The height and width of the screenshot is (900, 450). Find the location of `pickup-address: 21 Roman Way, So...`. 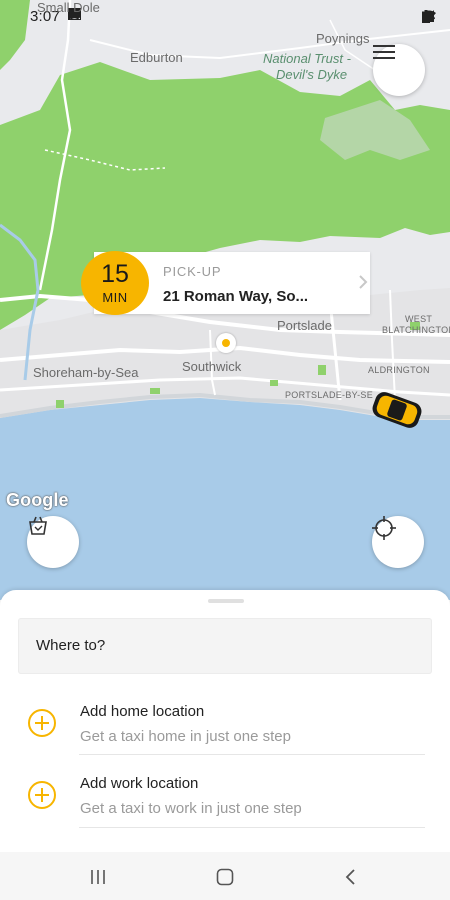

pickup-address: 21 Roman Way, So... is located at coordinates (236, 296).